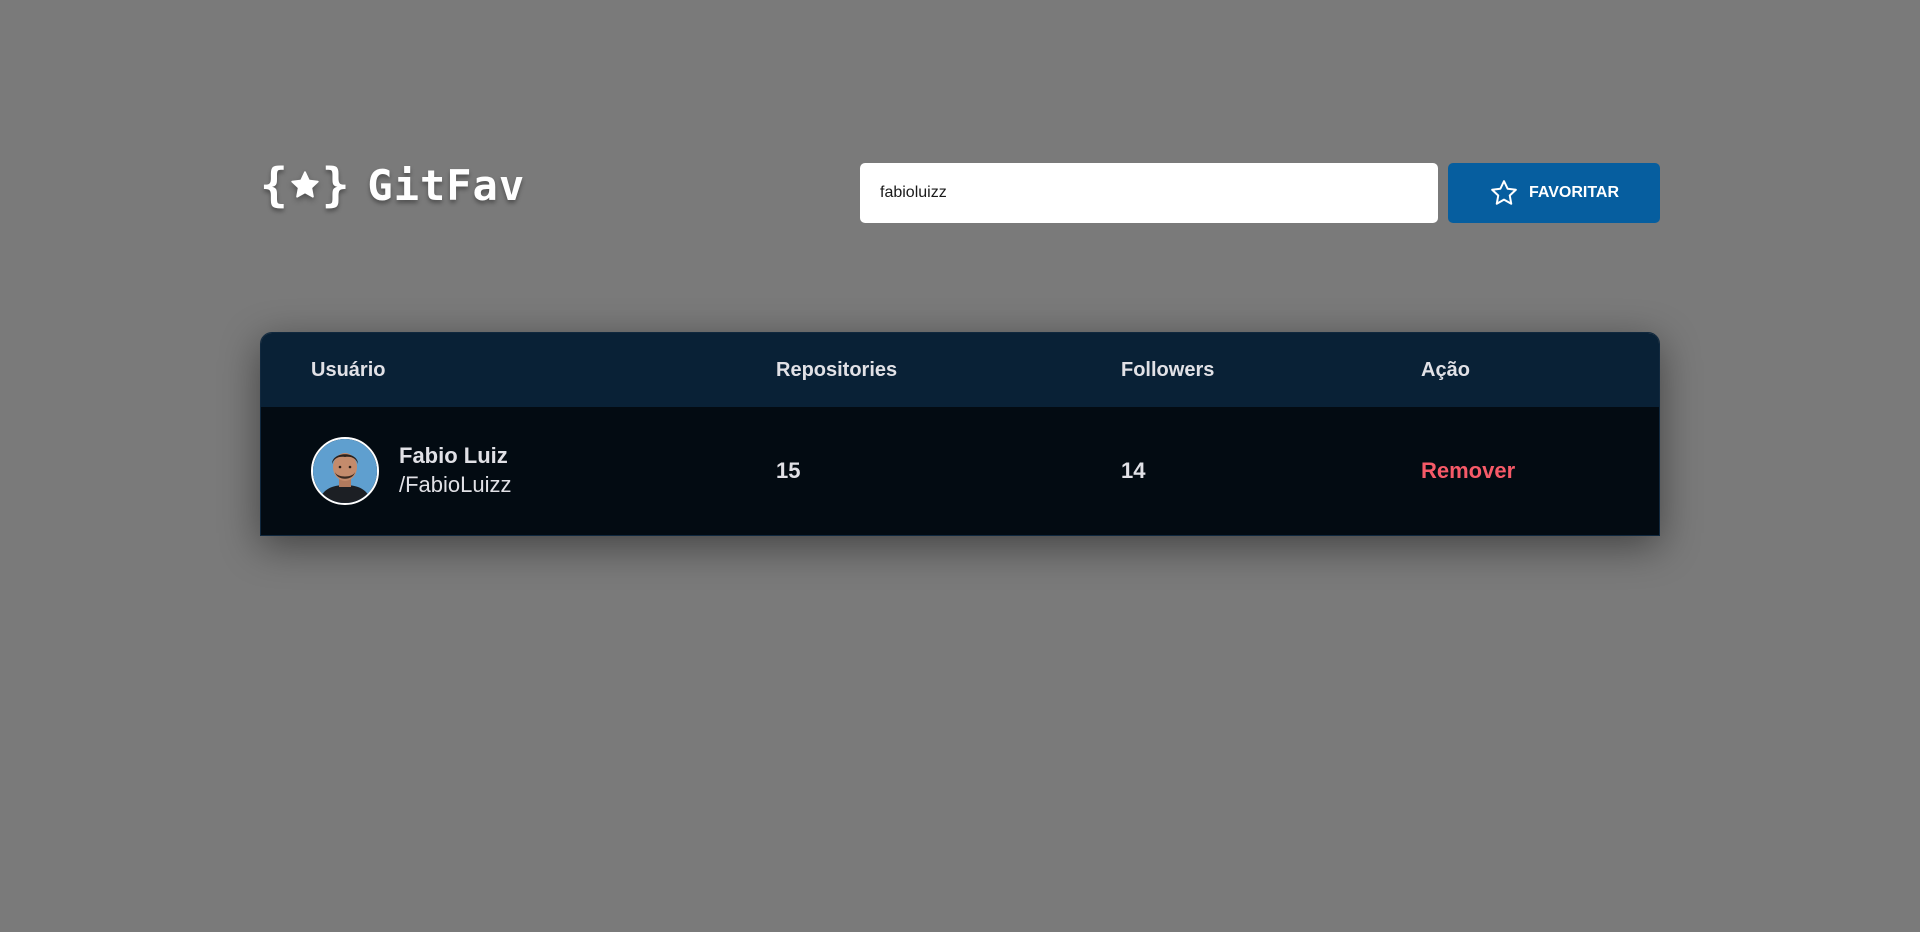 This screenshot has width=1920, height=932. I want to click on logo: { } GitFav, so click(392, 185).